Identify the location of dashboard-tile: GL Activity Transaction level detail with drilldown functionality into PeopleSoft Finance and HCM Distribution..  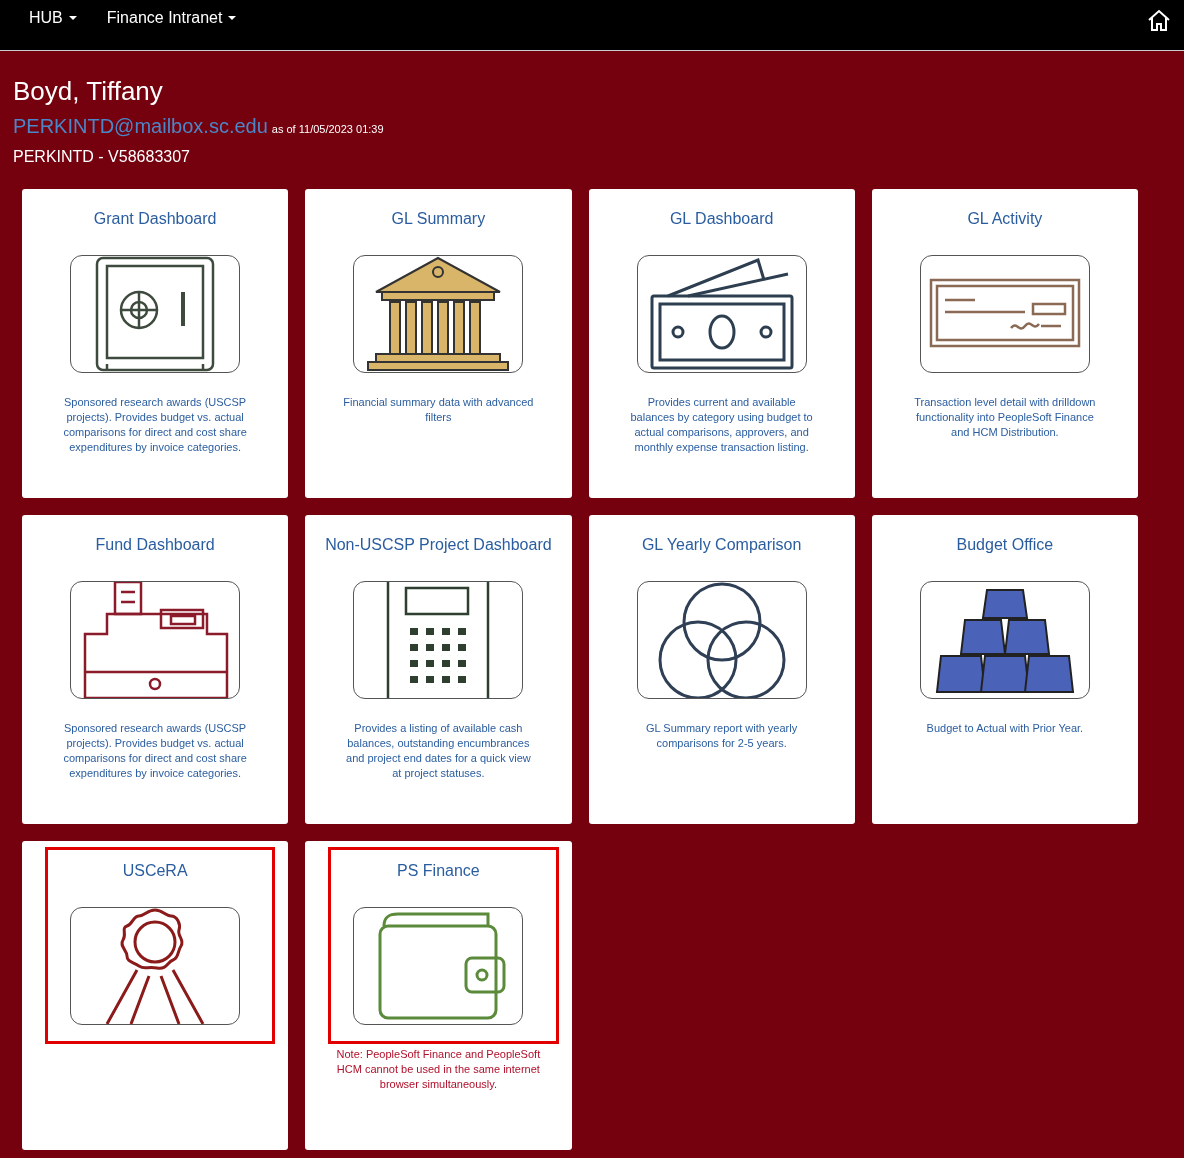
(1004, 343).